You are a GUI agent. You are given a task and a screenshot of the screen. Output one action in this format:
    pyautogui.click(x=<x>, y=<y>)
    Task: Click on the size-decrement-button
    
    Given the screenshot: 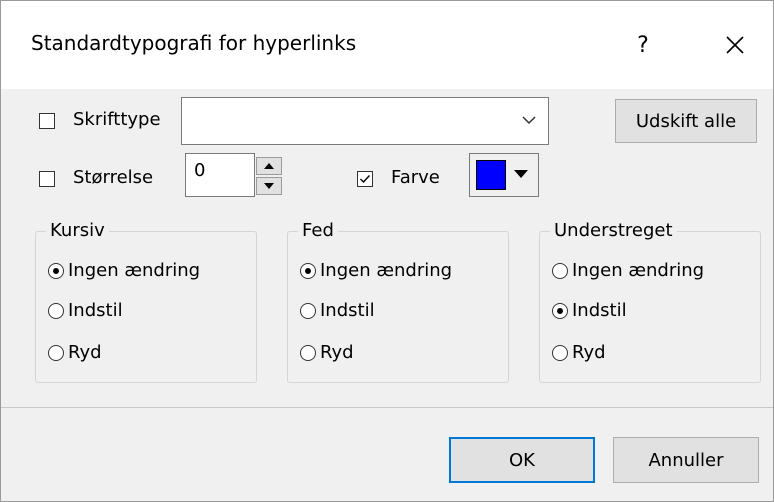 What is the action you would take?
    pyautogui.click(x=269, y=186)
    